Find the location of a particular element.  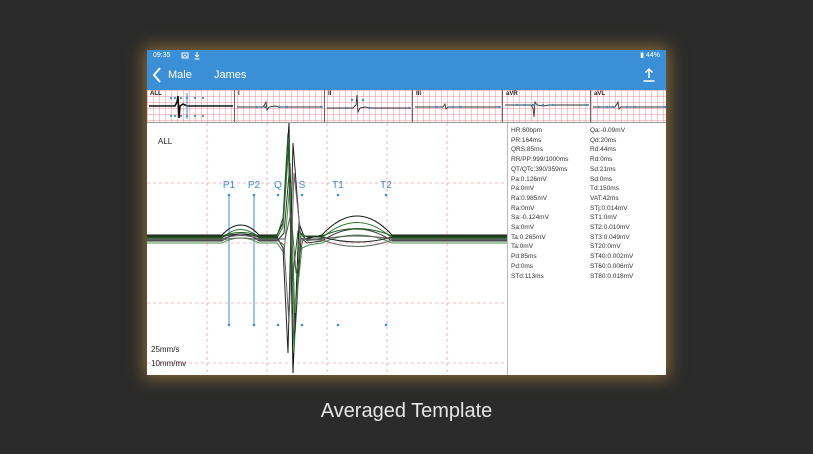

measurement-item: Pd:85ms is located at coordinates (524, 257).